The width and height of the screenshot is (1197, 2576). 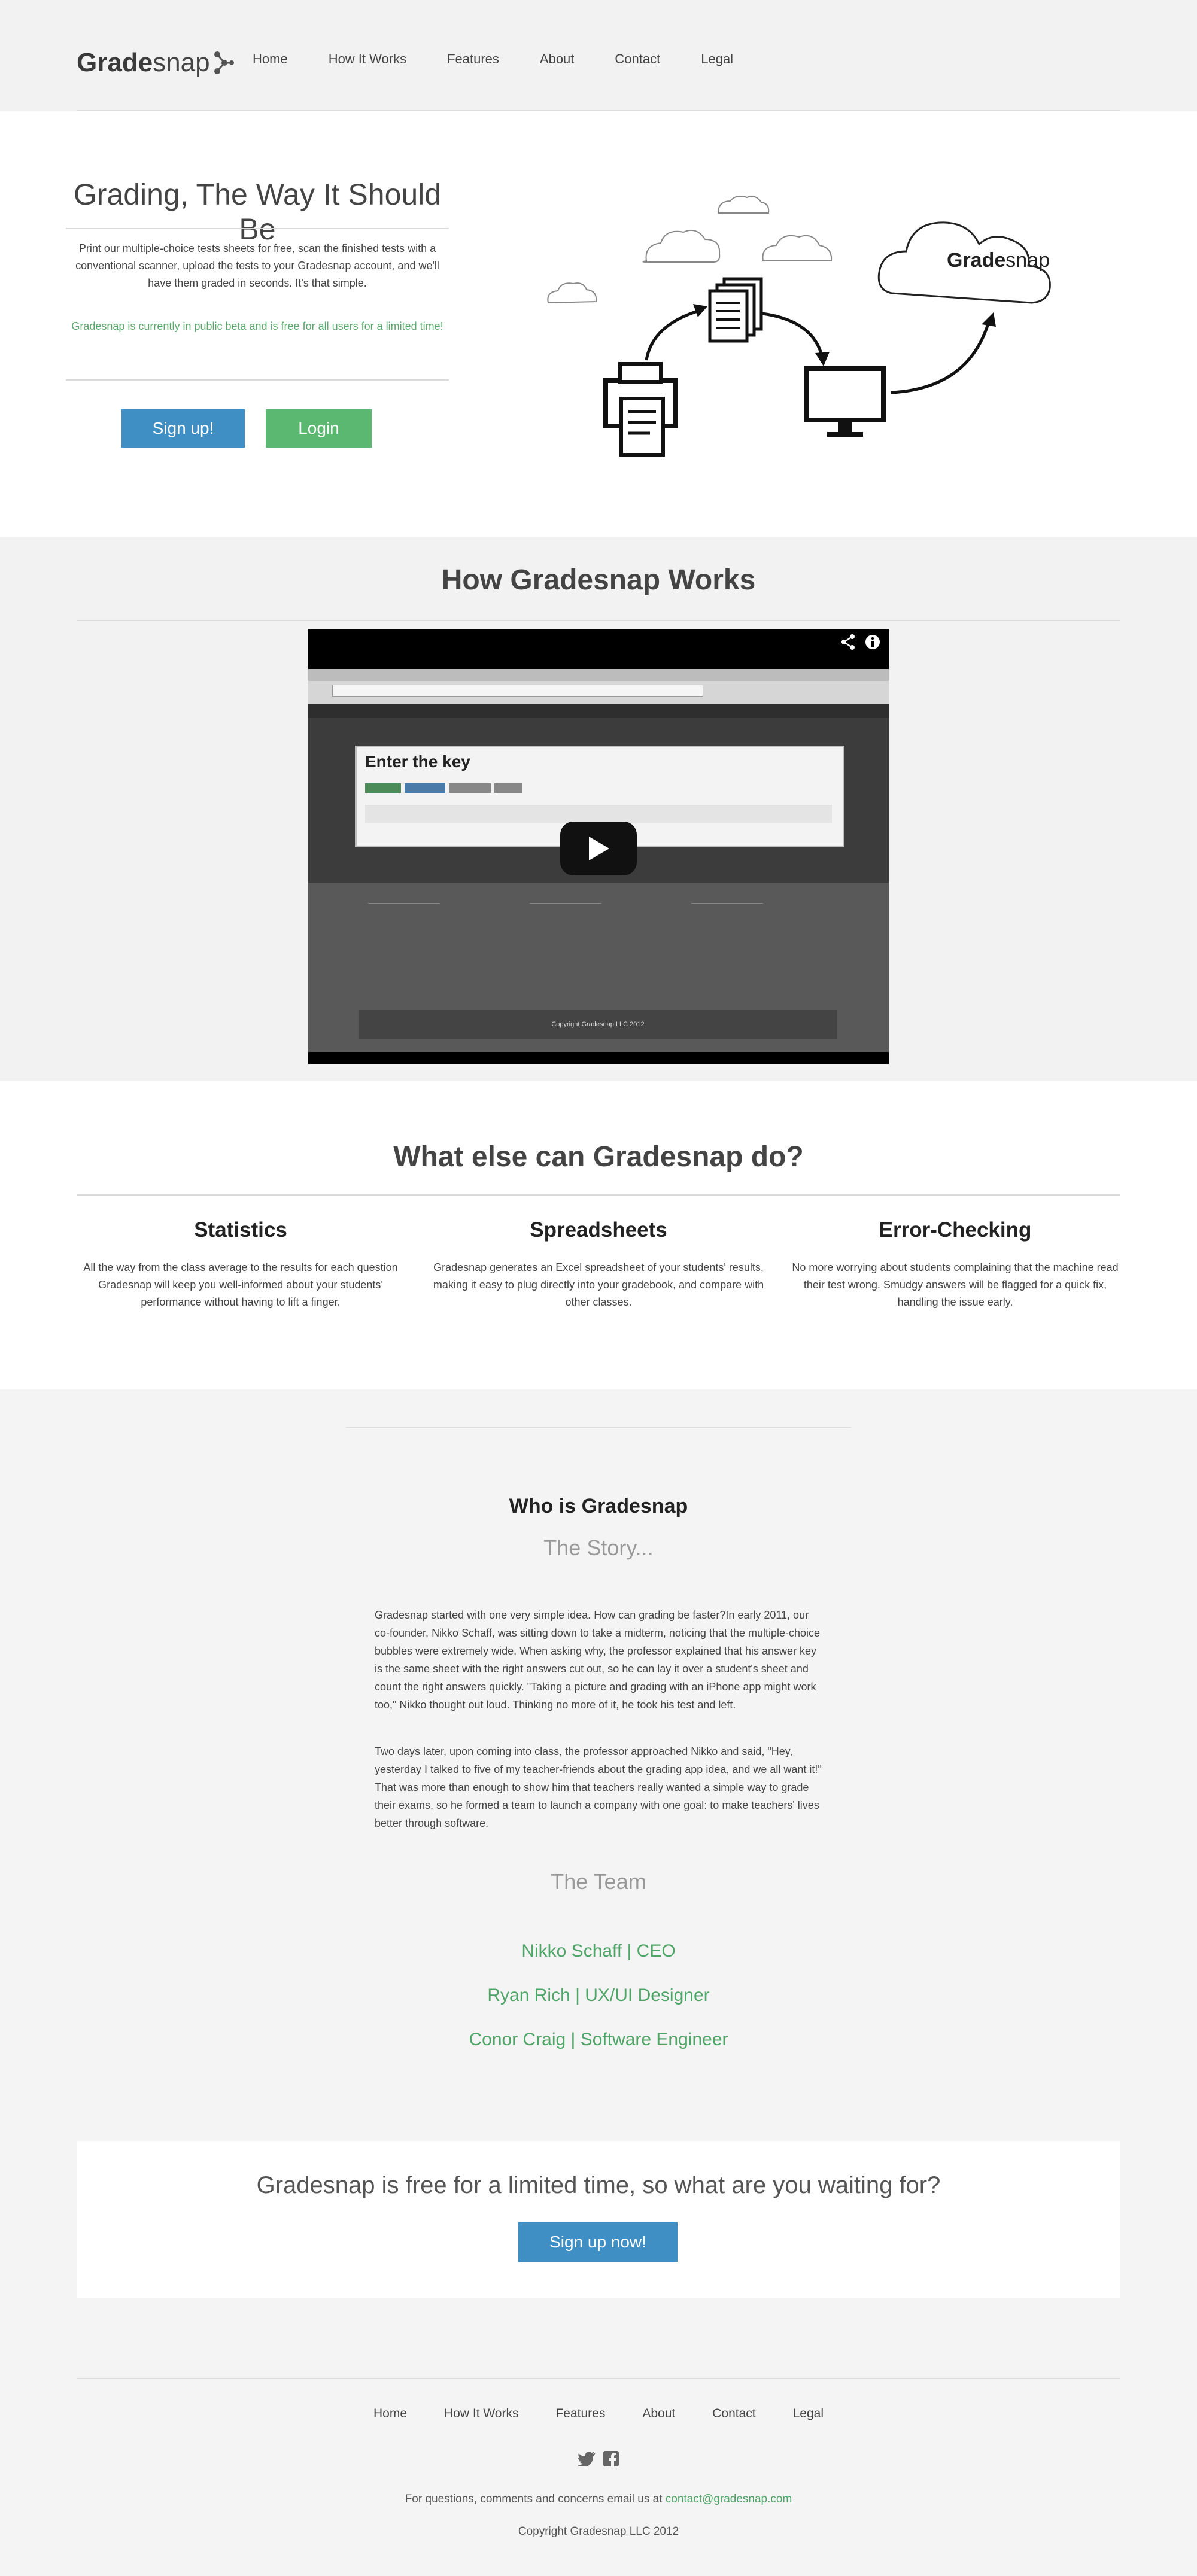 What do you see at coordinates (418, 761) in the screenshot?
I see `video-panel-title: Enter the key` at bounding box center [418, 761].